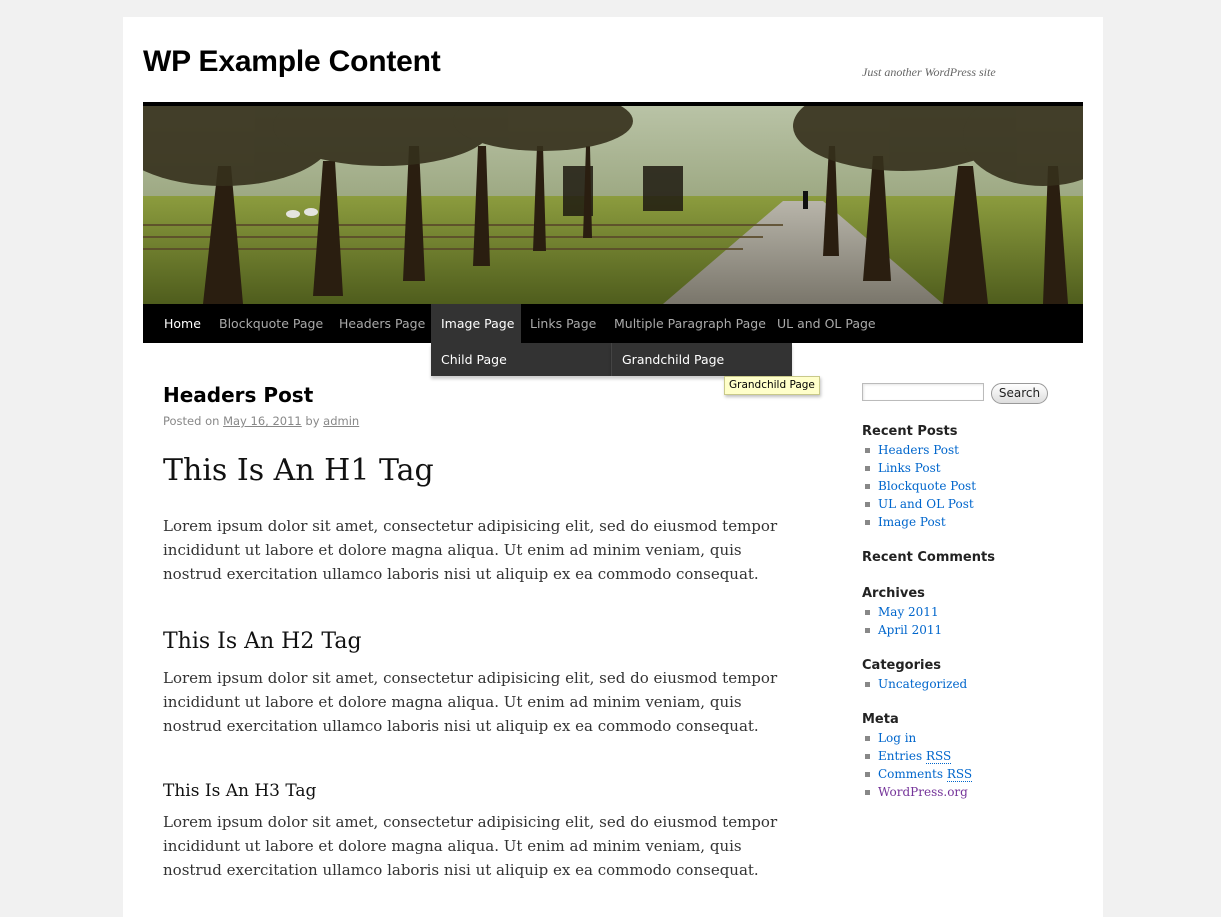 This screenshot has height=917, width=1221. I want to click on post-meta: Posted on May 16, 2011 by admin, so click(261, 421).